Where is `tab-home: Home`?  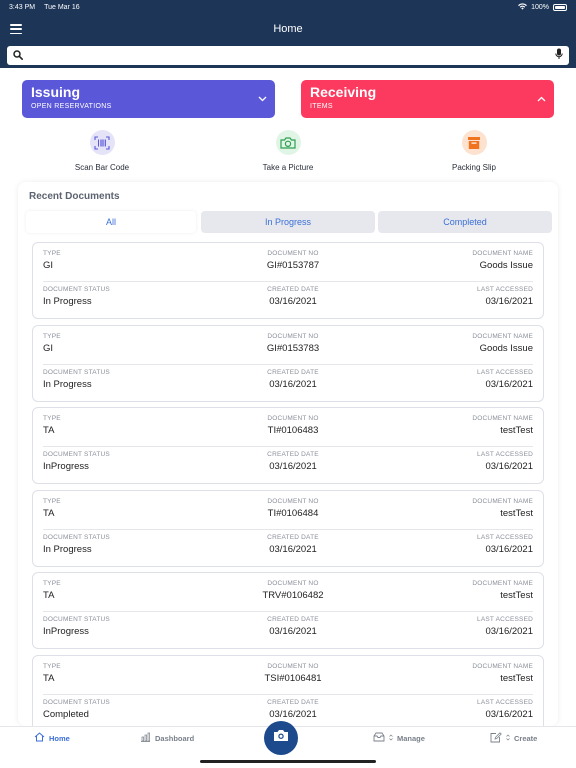 tab-home: Home is located at coordinates (52, 738).